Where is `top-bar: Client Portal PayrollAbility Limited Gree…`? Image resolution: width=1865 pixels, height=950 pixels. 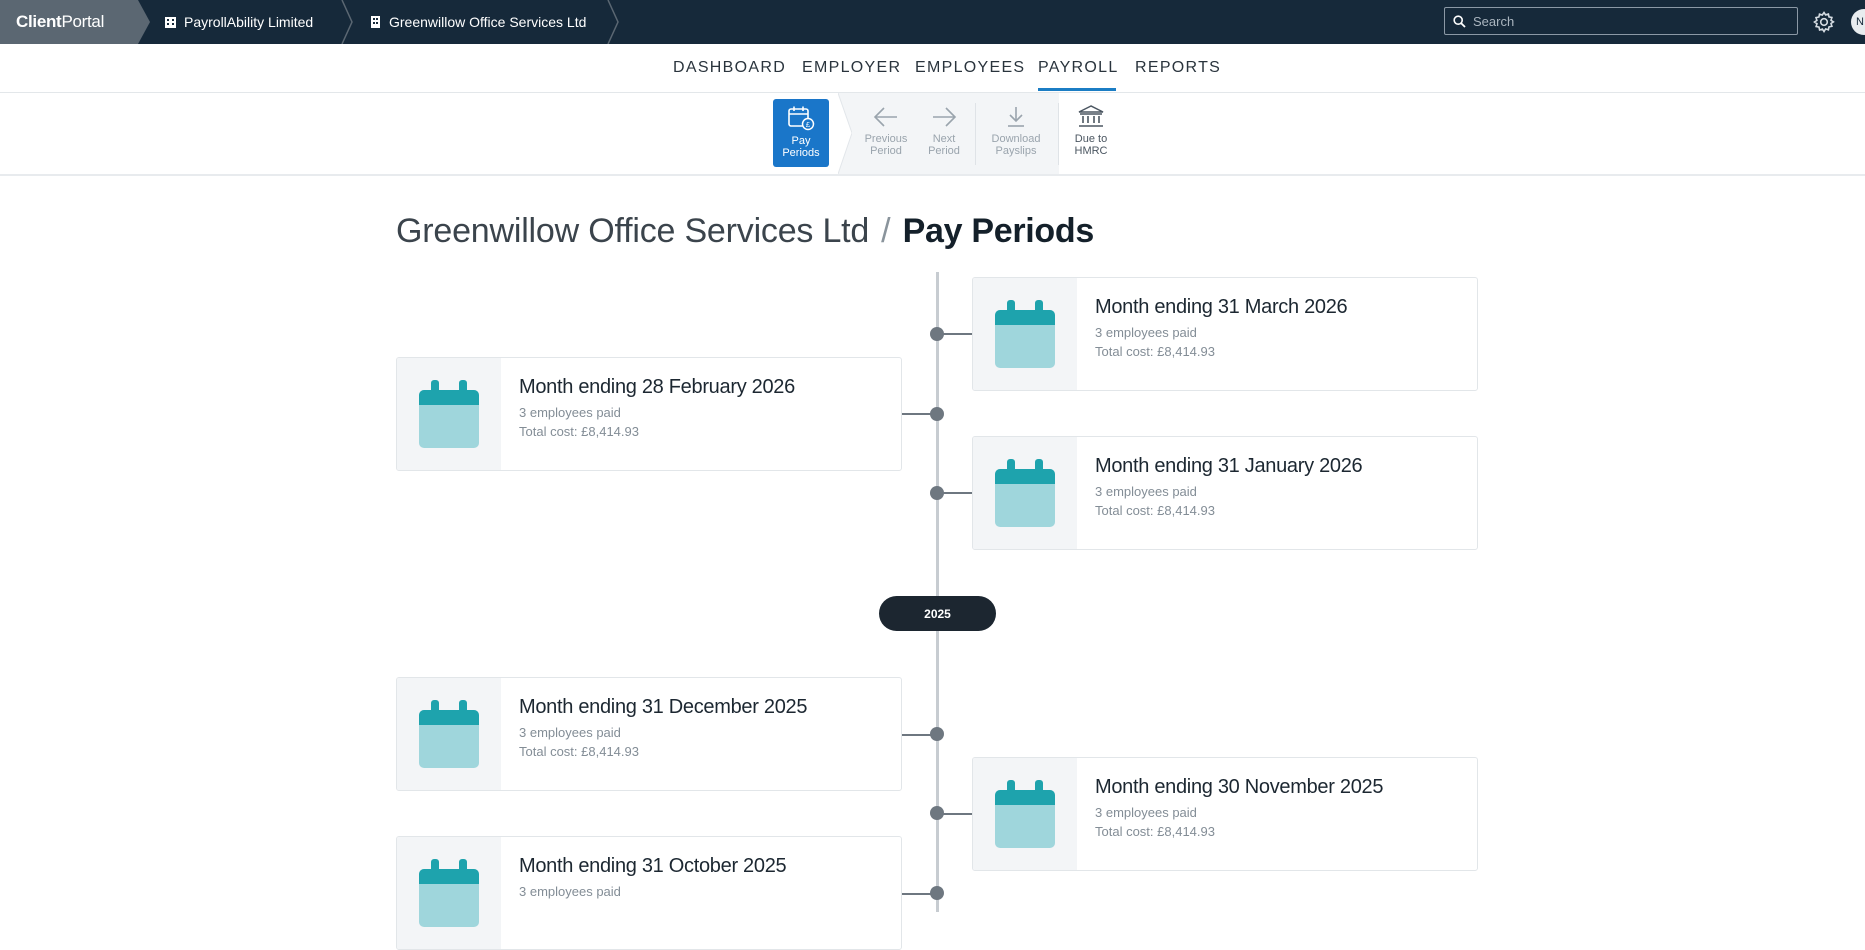
top-bar: Client Portal PayrollAbility Limited Gree… is located at coordinates (932, 22).